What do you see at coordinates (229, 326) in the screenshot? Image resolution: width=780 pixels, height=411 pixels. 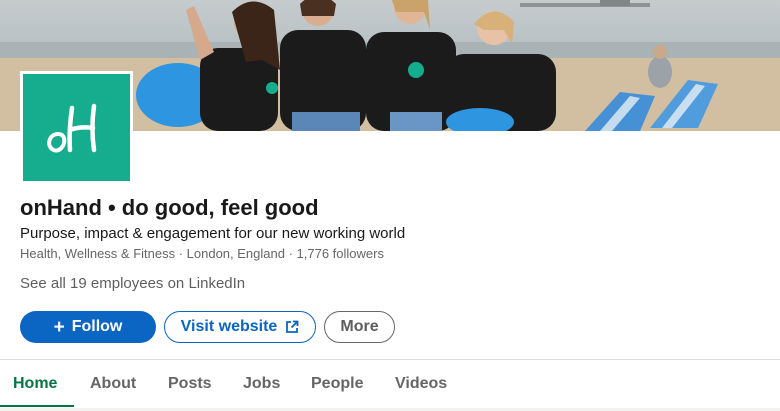 I see `visit-website-label: Visit website` at bounding box center [229, 326].